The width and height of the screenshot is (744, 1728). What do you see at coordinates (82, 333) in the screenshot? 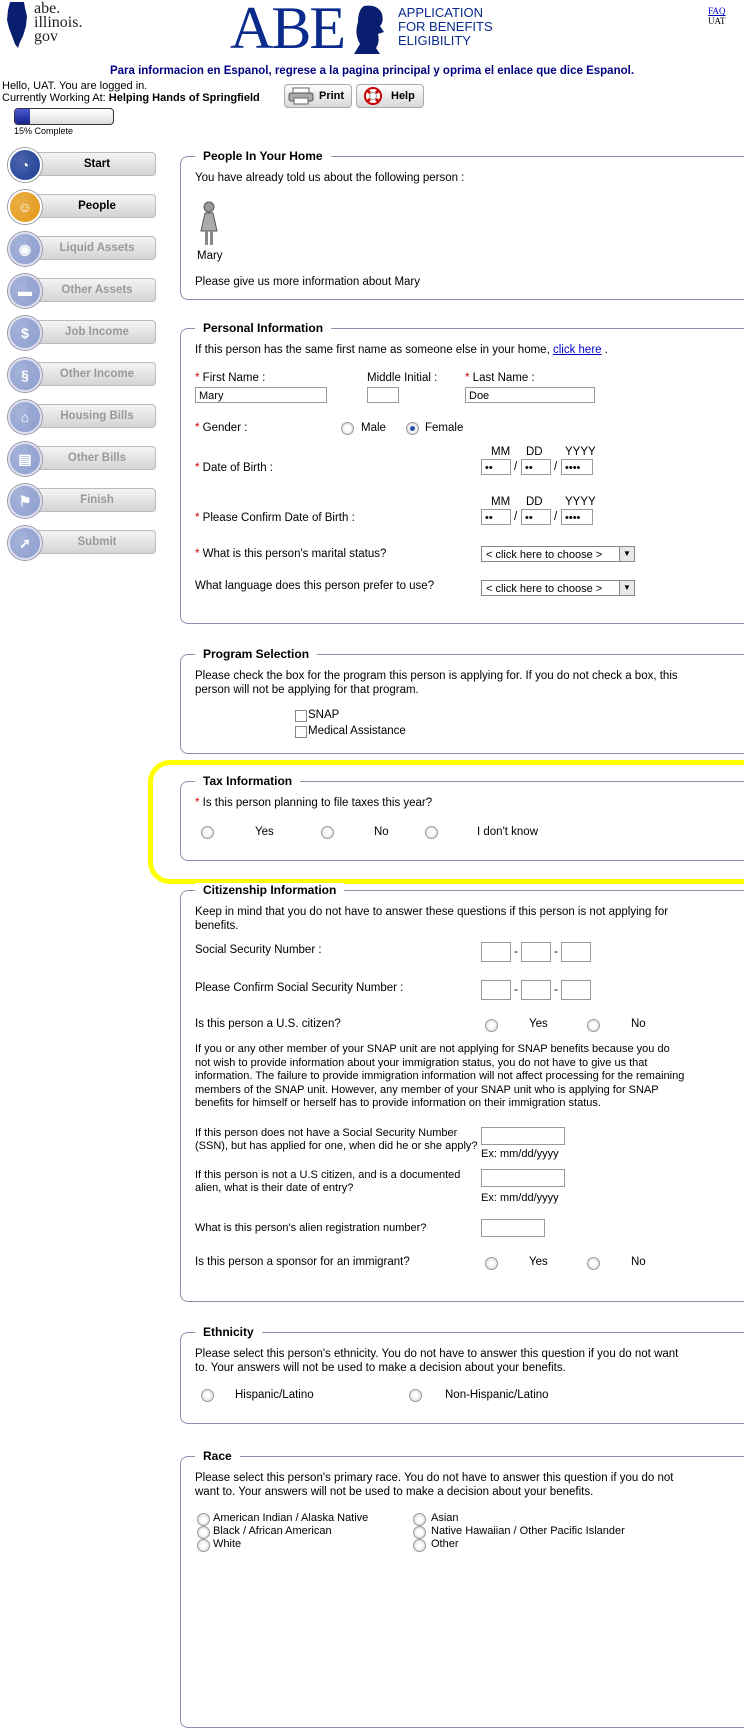
I see `sidebar-item-job-income: Job Income $` at bounding box center [82, 333].